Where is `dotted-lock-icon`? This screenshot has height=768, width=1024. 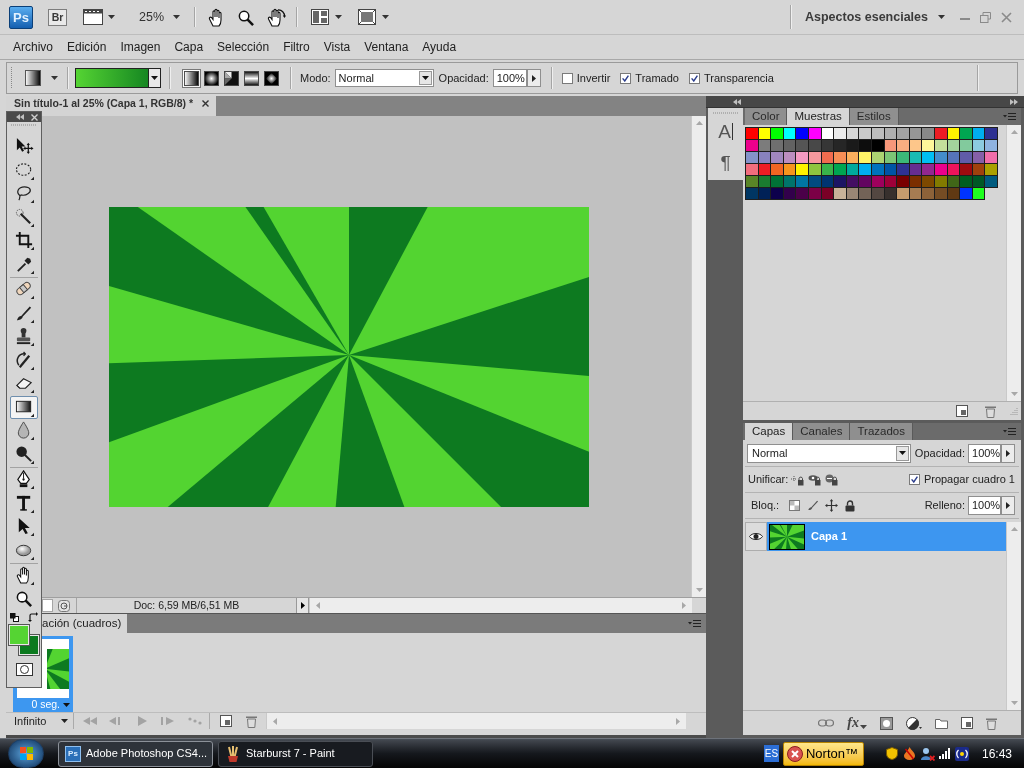 dotted-lock-icon is located at coordinates (798, 479).